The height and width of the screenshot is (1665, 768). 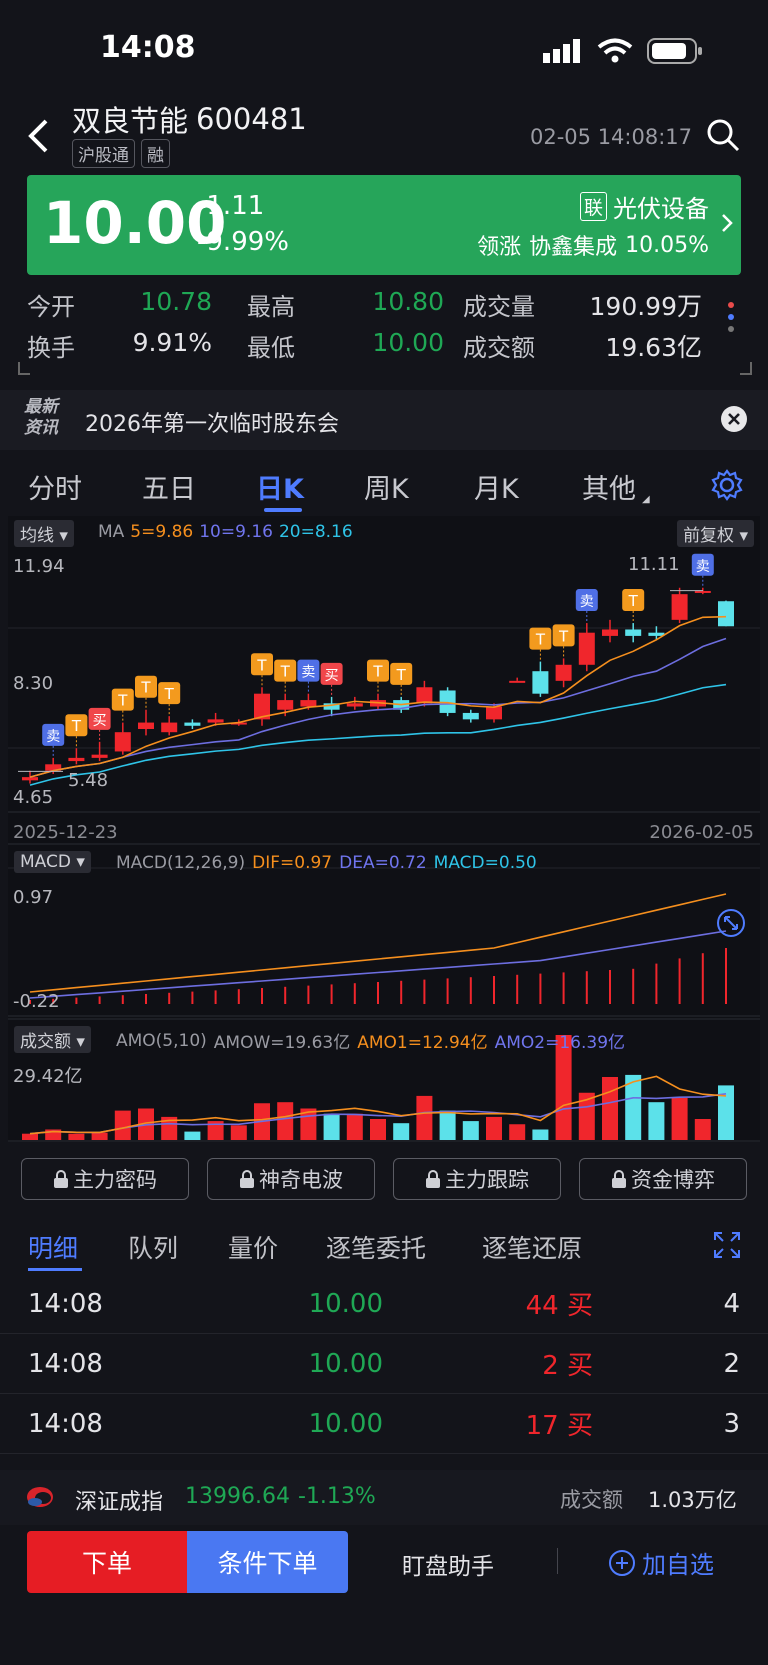 What do you see at coordinates (723, 135) in the screenshot?
I see `search-icon` at bounding box center [723, 135].